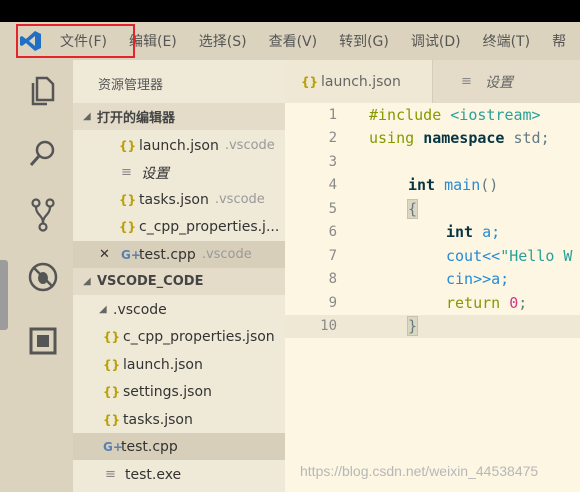  I want to click on menu-go: 转到(G), so click(364, 41).